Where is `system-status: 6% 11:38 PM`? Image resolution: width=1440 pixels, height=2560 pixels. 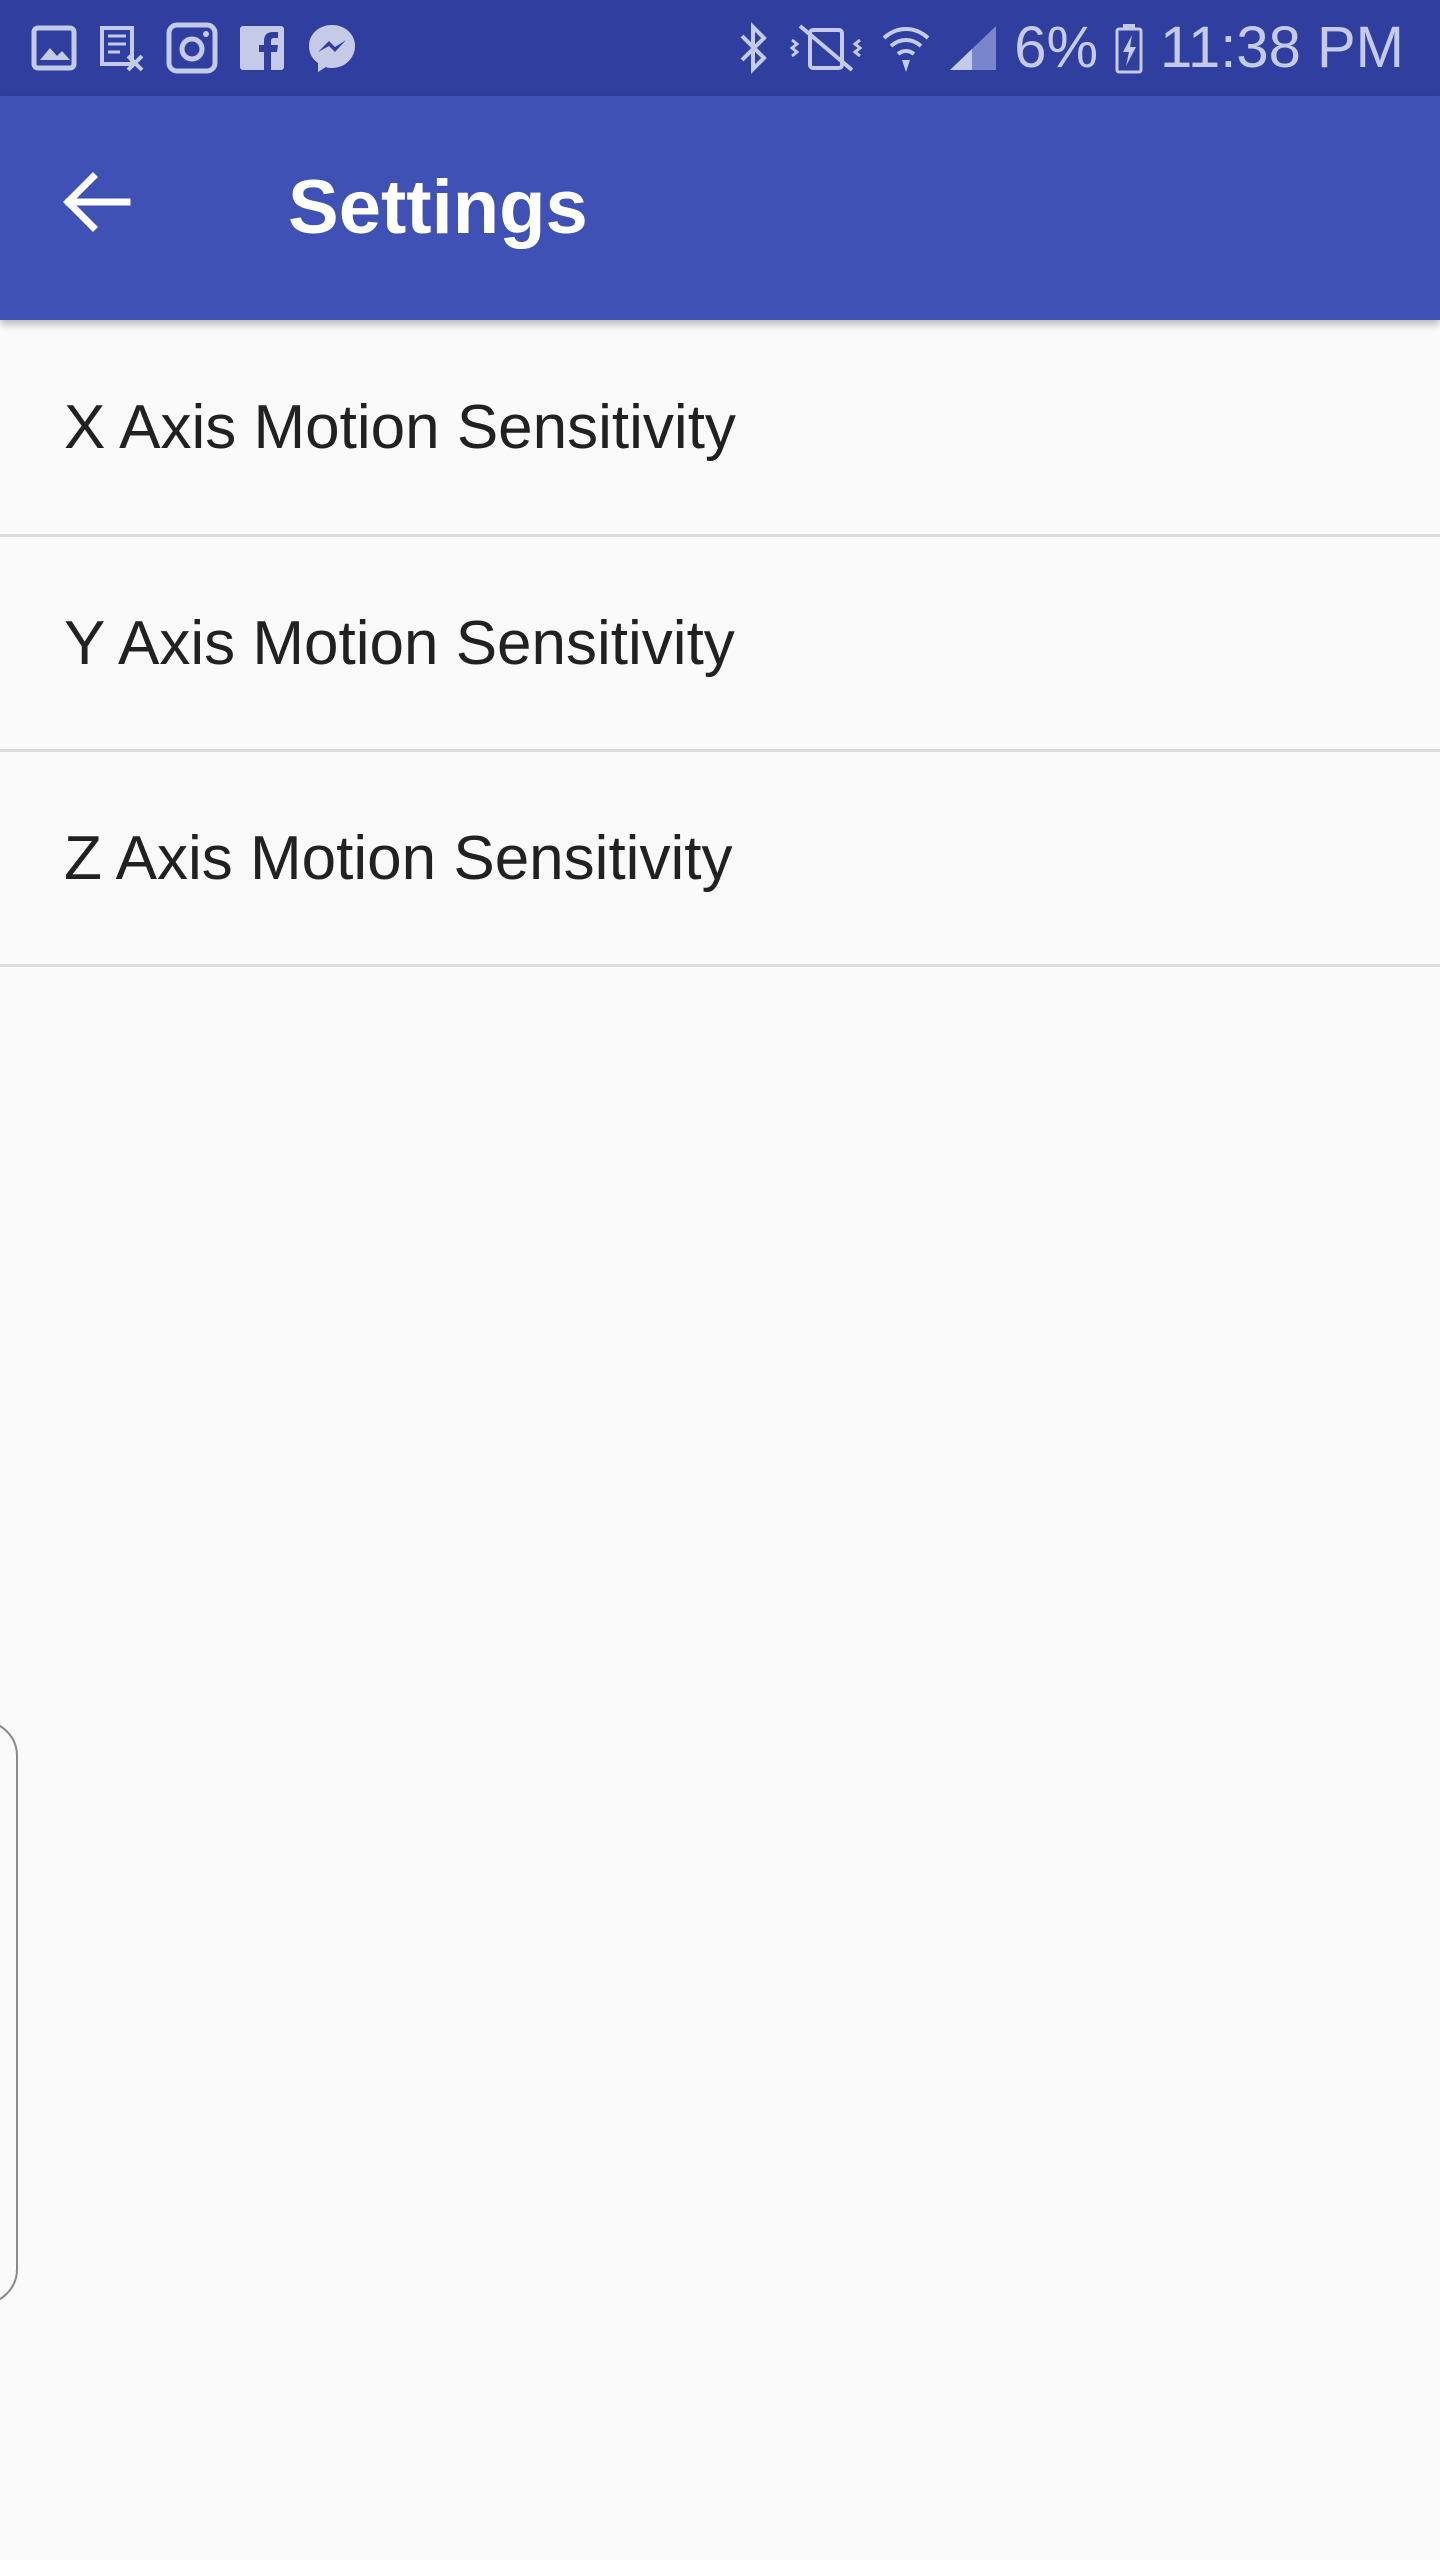
system-status: 6% 11:38 PM is located at coordinates (1070, 48).